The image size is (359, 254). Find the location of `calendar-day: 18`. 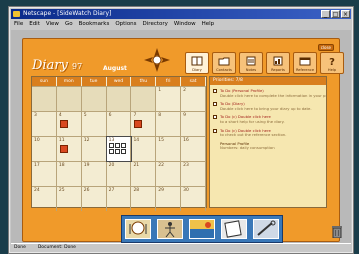

calendar-day: 18 is located at coordinates (69, 174).